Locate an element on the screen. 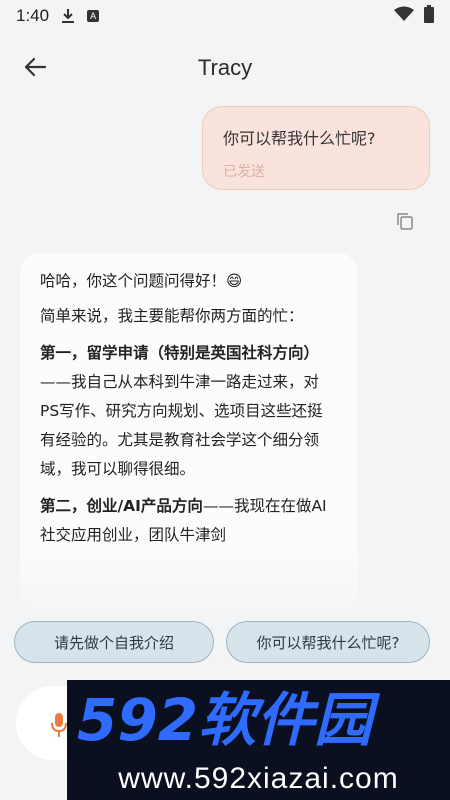 Image resolution: width=450 pixels, height=800 pixels. assistant-intro: 简单来说，我主要能帮你两方面的忙： is located at coordinates (172, 316).